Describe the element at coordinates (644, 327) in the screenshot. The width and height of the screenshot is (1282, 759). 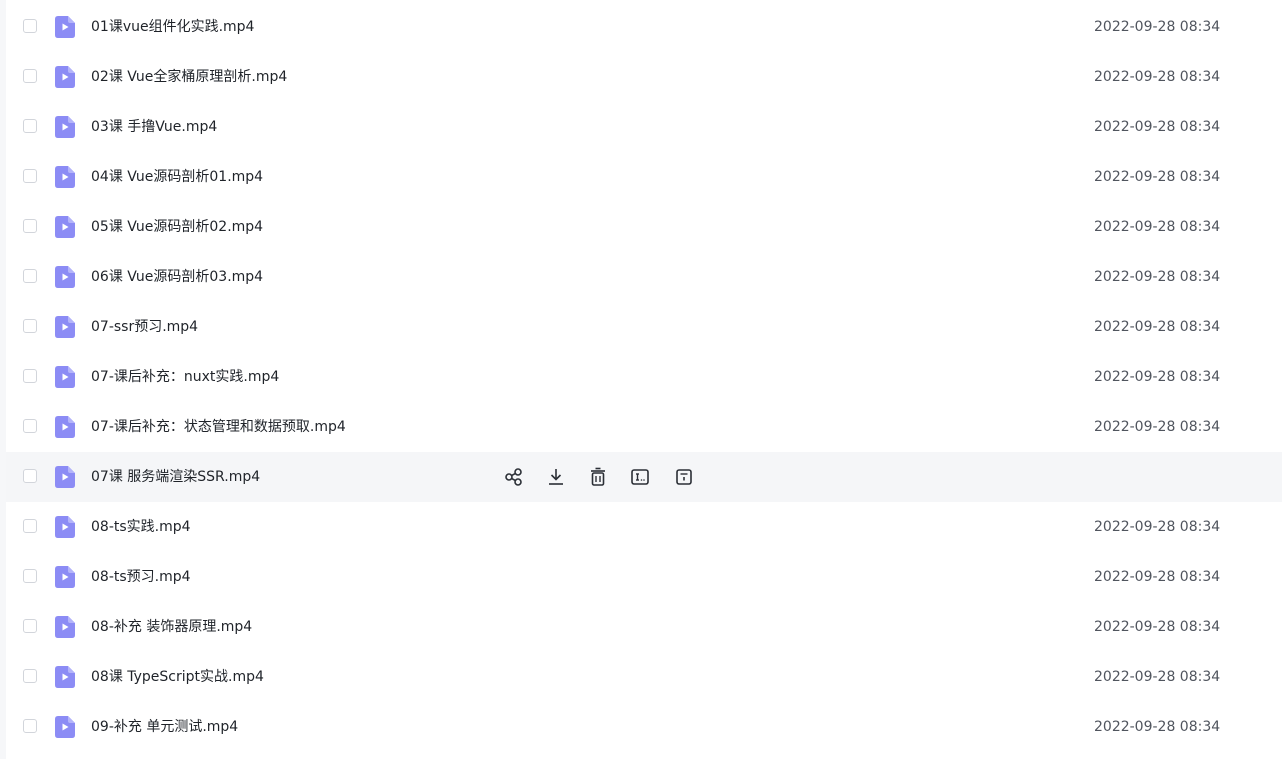
I see `file-row: 07-ssr预习.mp4 2022-09-28 08:34` at that location.